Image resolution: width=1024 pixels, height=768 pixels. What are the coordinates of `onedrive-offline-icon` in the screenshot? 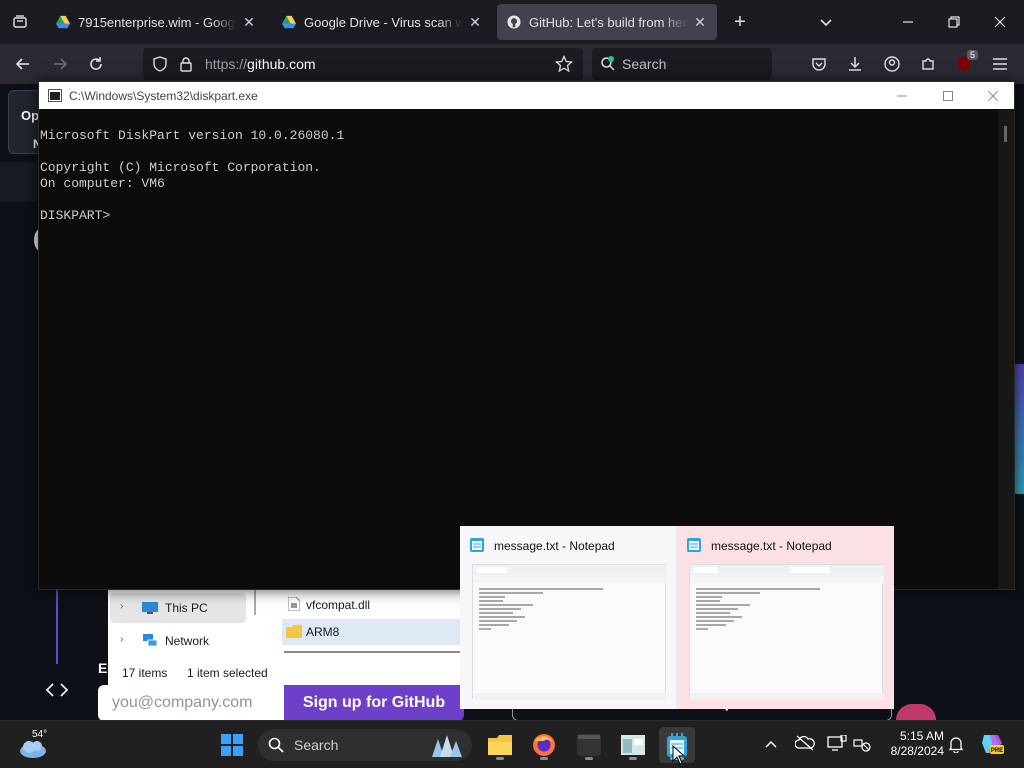 It's located at (804, 744).